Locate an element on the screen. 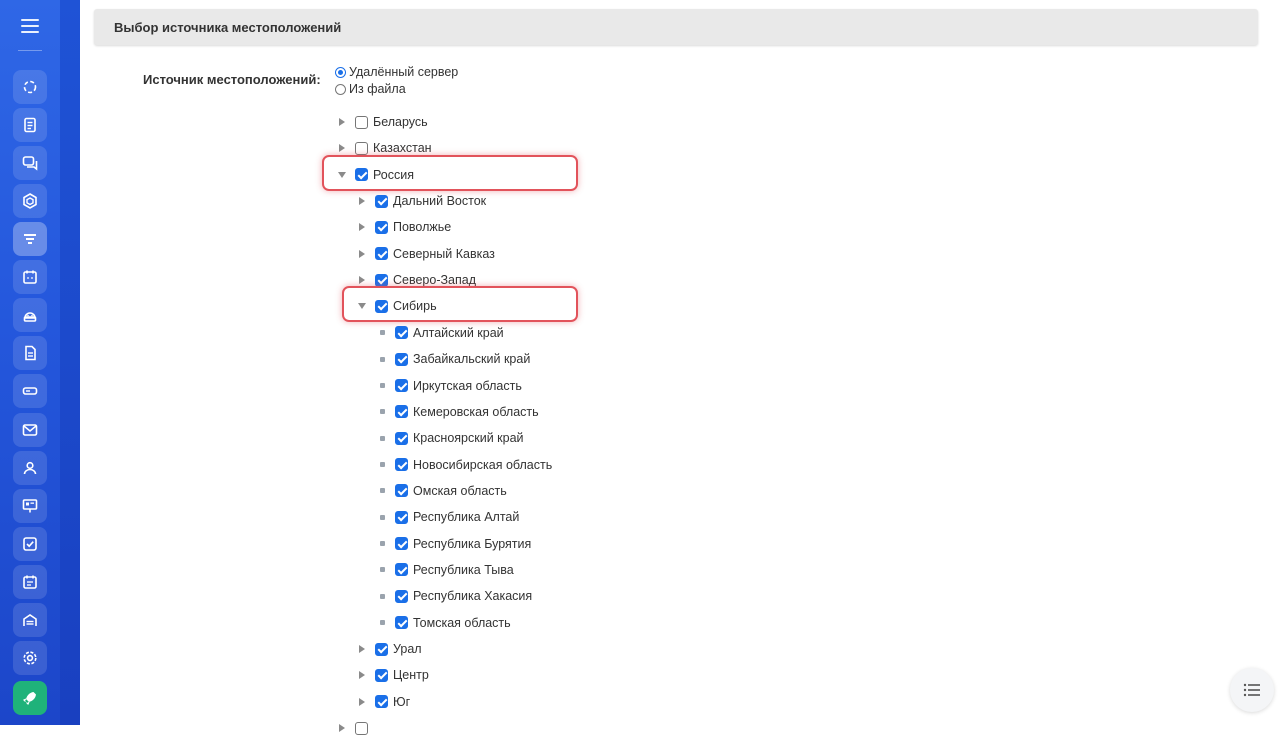 The image size is (1280, 738). tree-node-label: Новосибирская область is located at coordinates (483, 464).